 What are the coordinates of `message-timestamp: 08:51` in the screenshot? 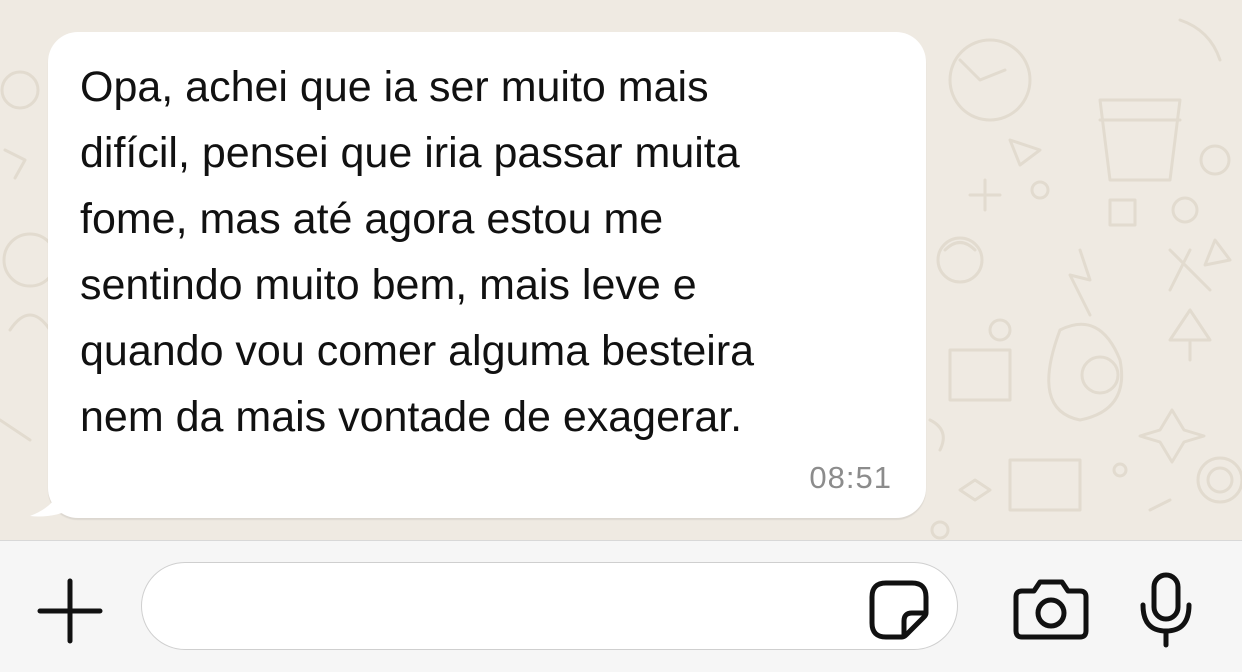 It's located at (850, 477).